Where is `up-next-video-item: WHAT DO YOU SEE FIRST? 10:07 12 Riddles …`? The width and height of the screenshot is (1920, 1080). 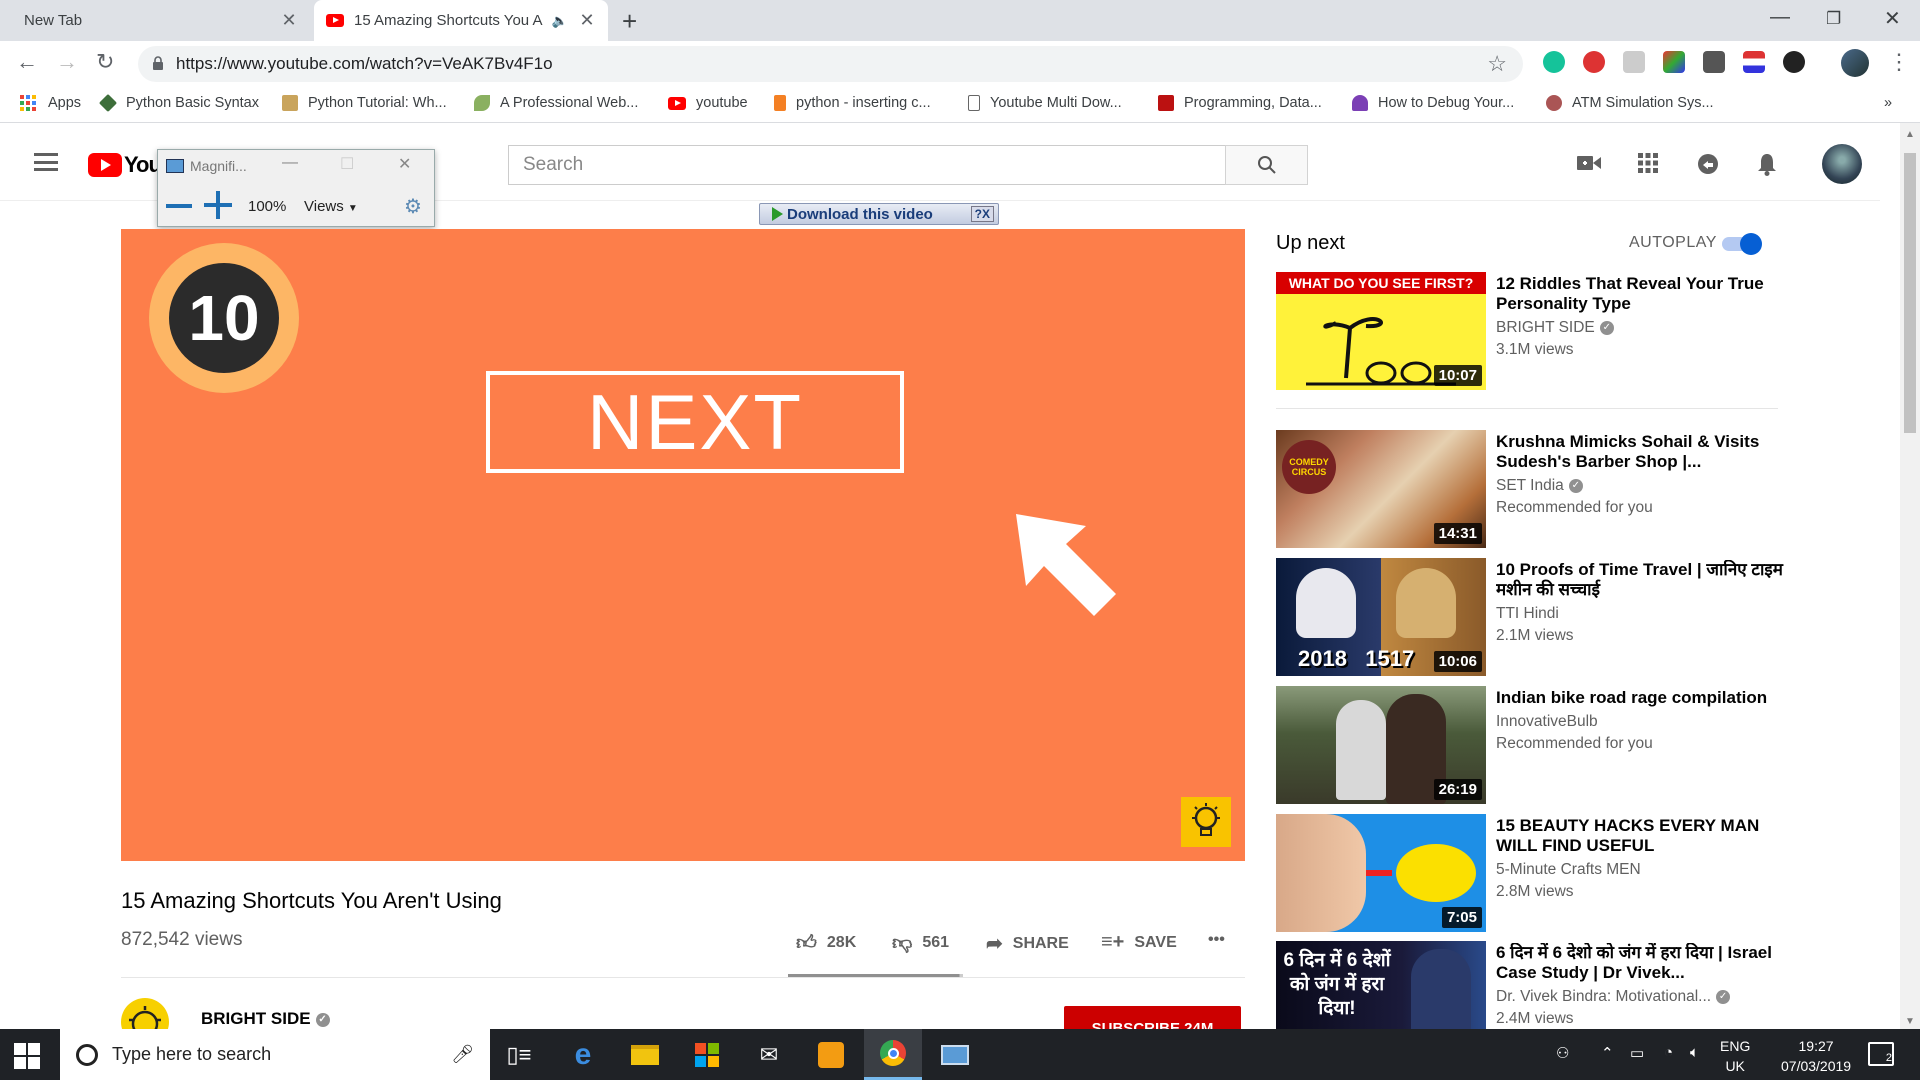
up-next-video-item: WHAT DO YOU SEE FIRST? 10:07 12 Riddles … is located at coordinates (1531, 331).